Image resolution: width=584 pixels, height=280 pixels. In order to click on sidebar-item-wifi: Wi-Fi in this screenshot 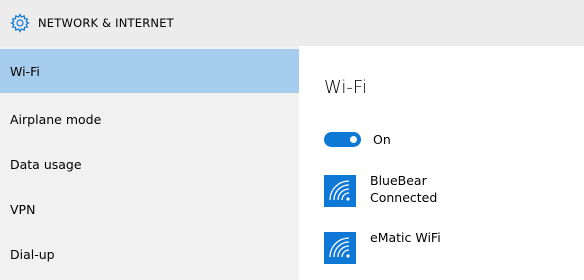, I will do `click(149, 71)`.